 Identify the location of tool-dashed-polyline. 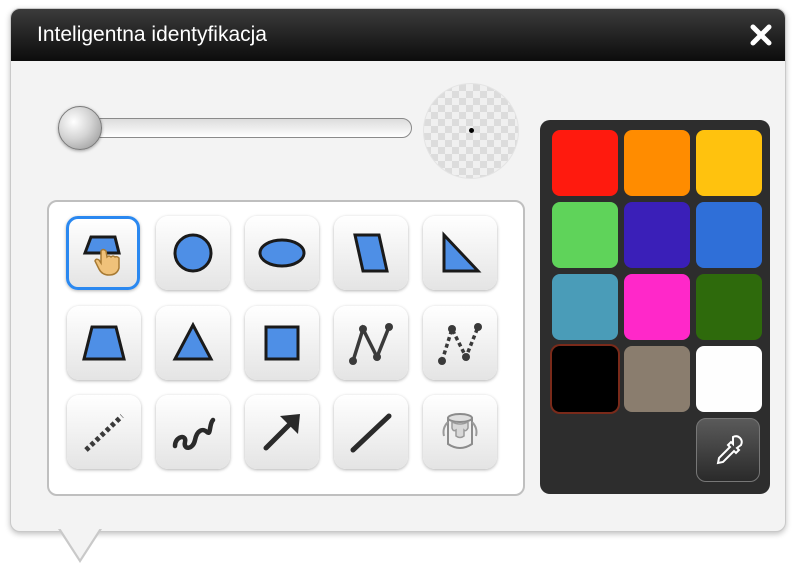
(460, 343).